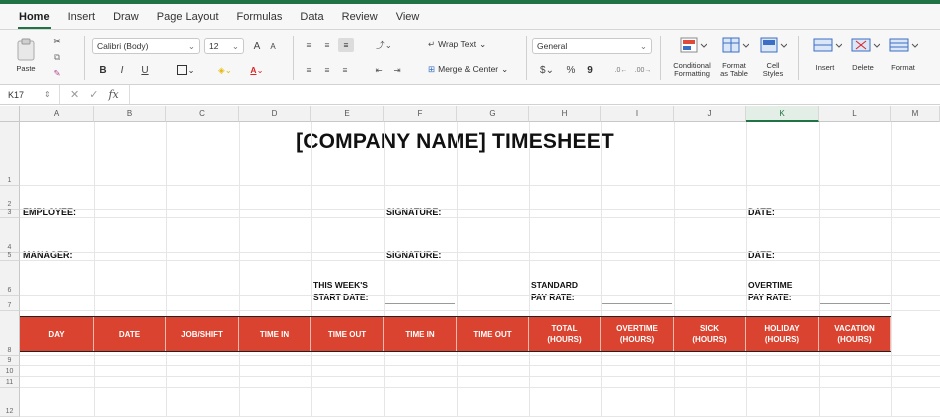 The image size is (940, 417). I want to click on column-title-cell: SICK (HOURS), so click(710, 334).